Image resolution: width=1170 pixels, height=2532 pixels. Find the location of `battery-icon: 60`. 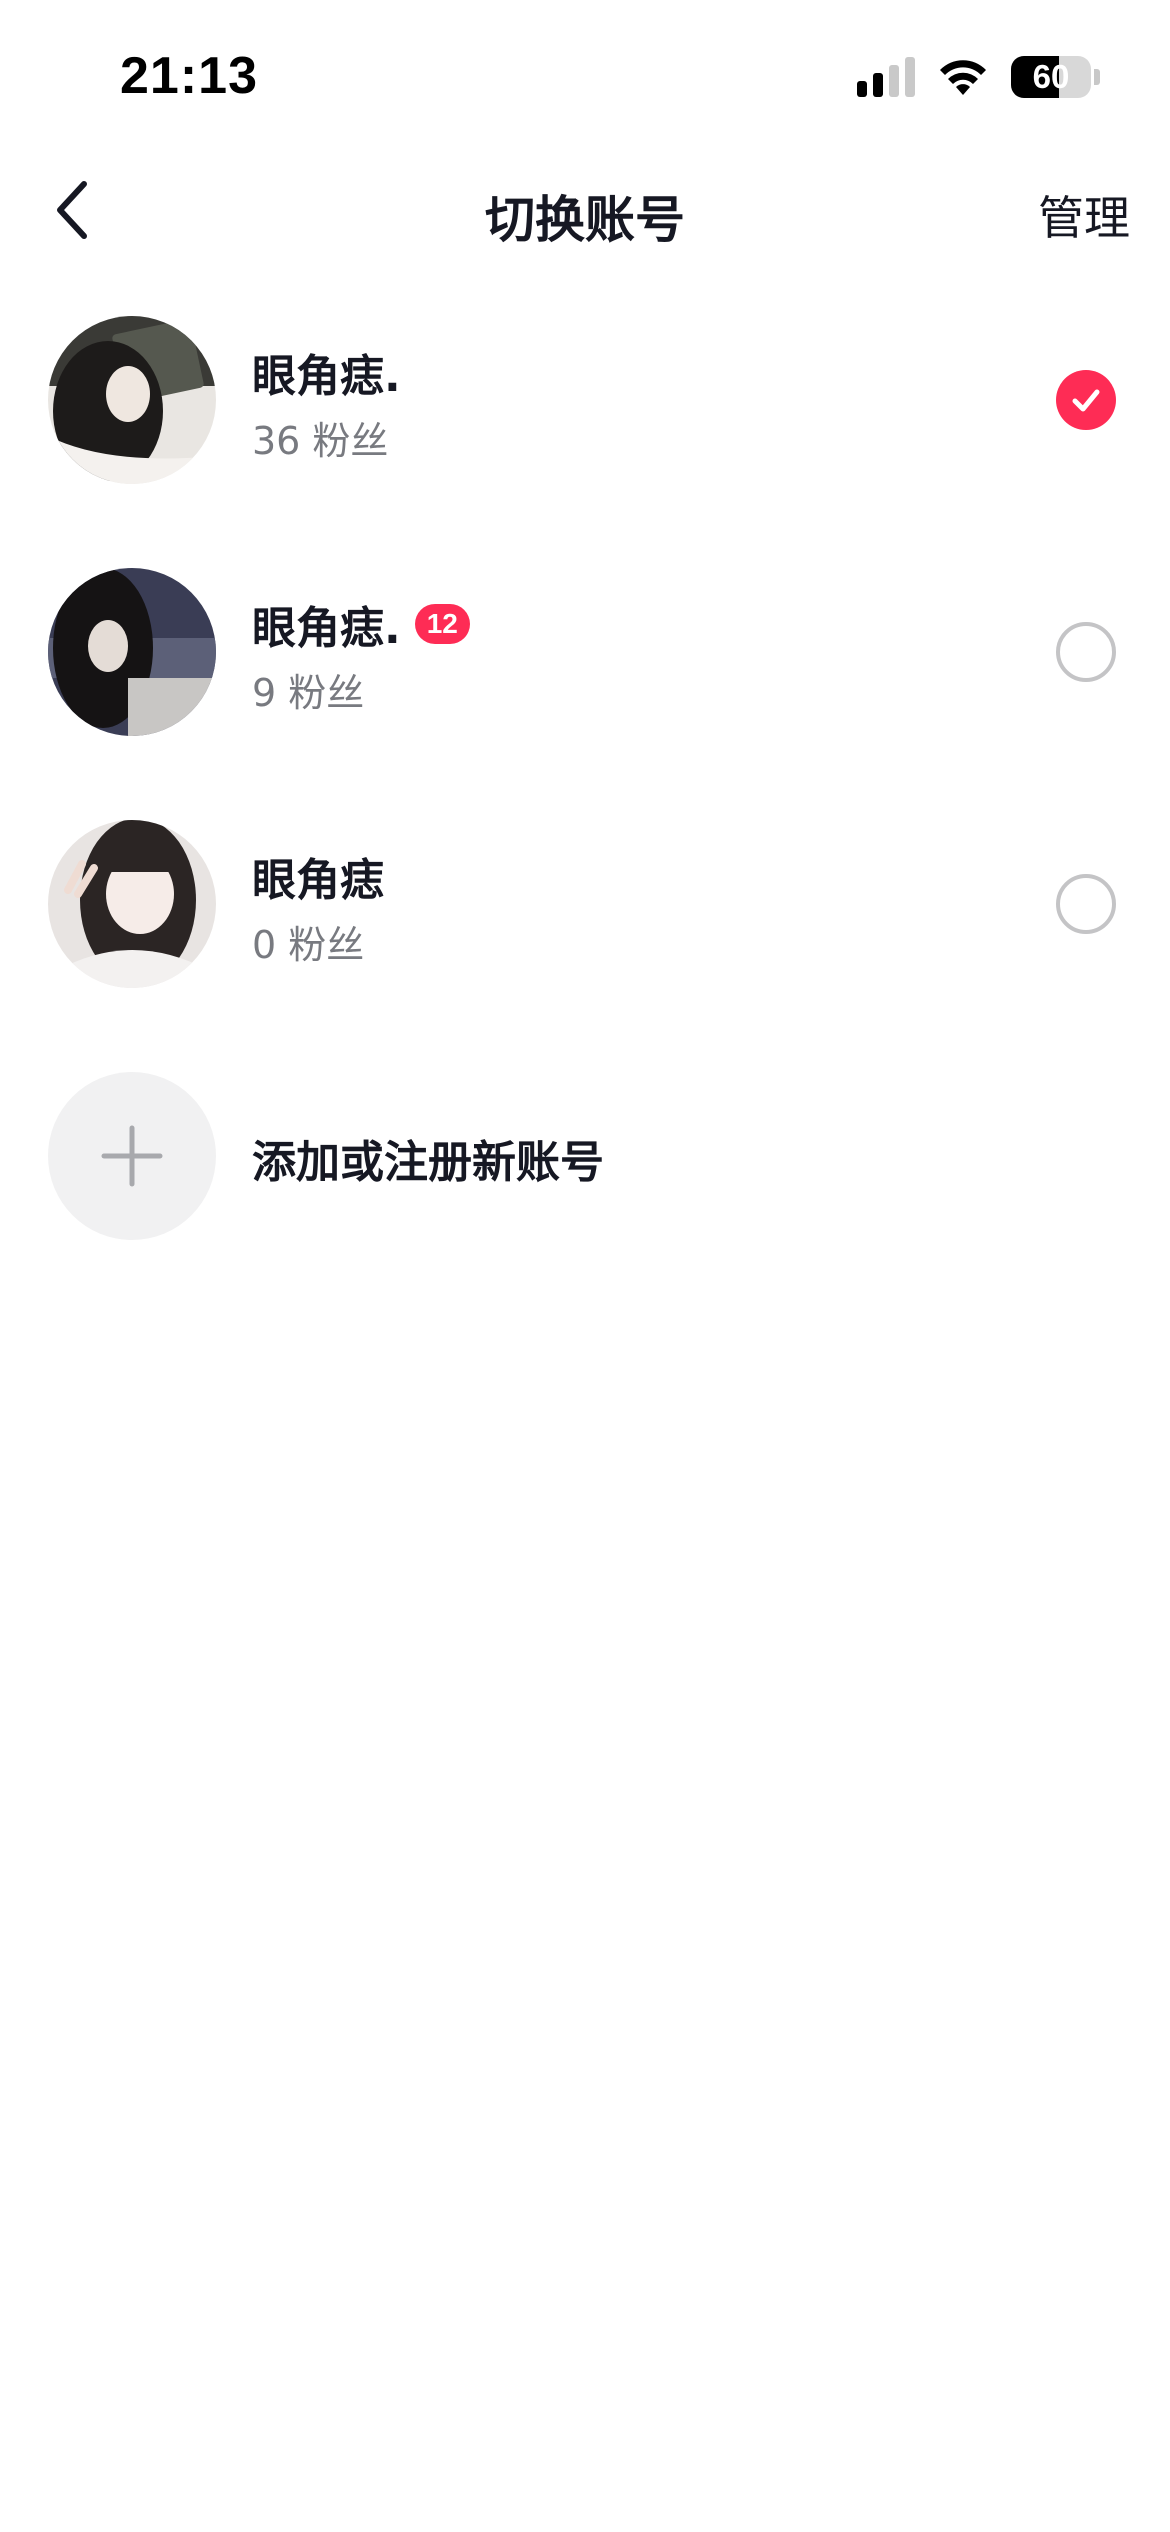

battery-icon: 60 is located at coordinates (1051, 77).